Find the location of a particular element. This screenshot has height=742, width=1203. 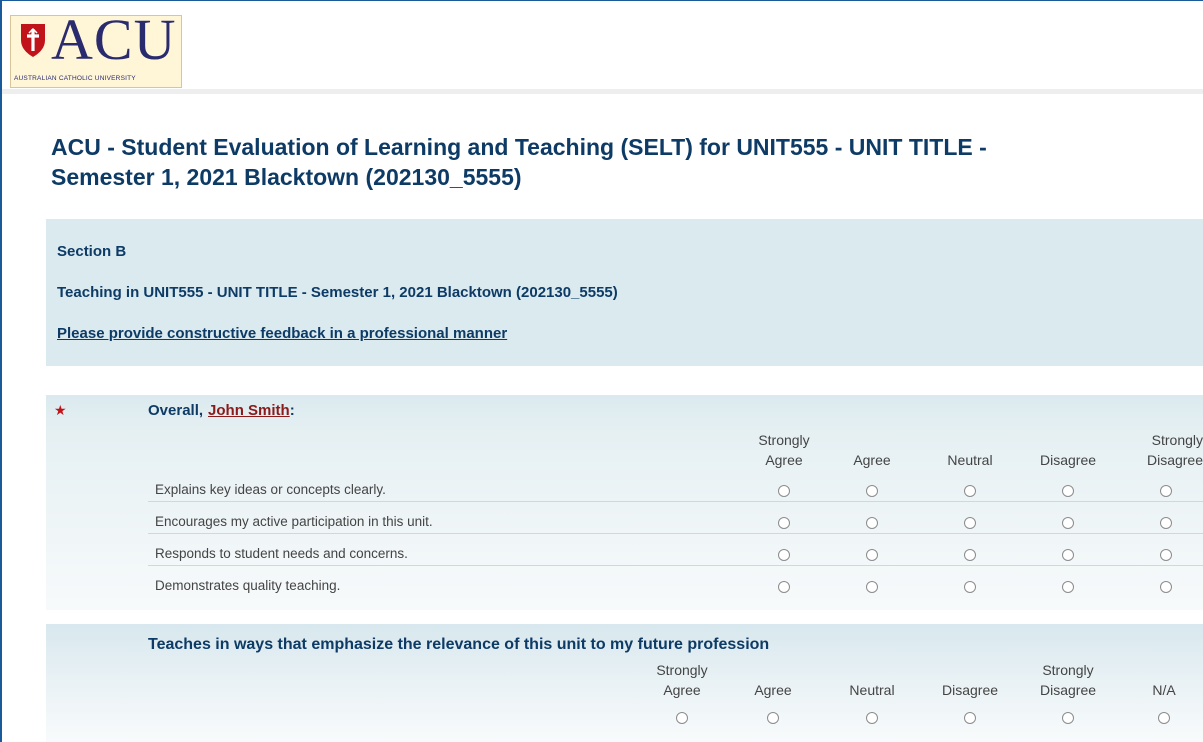

question-suffix: : is located at coordinates (292, 410).